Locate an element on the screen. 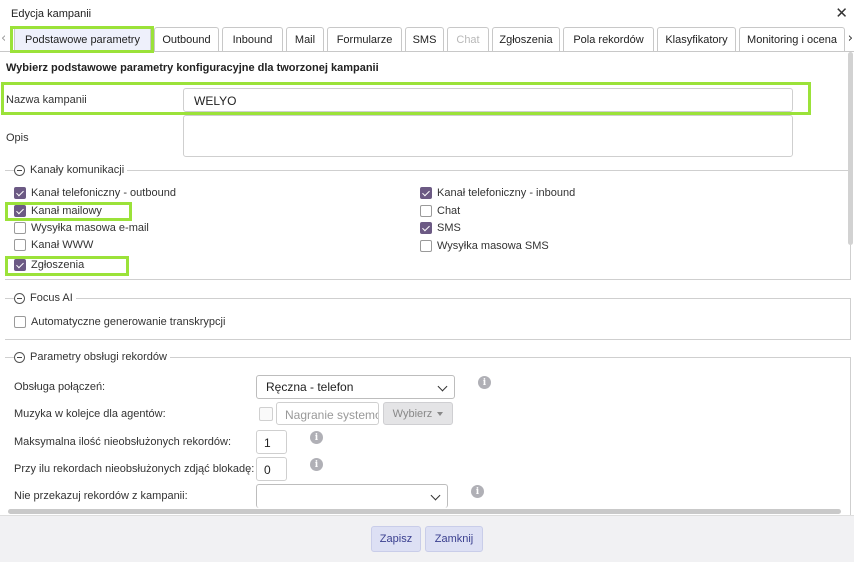 This screenshot has height=562, width=854. checkbox-mail-box is located at coordinates (20, 211).